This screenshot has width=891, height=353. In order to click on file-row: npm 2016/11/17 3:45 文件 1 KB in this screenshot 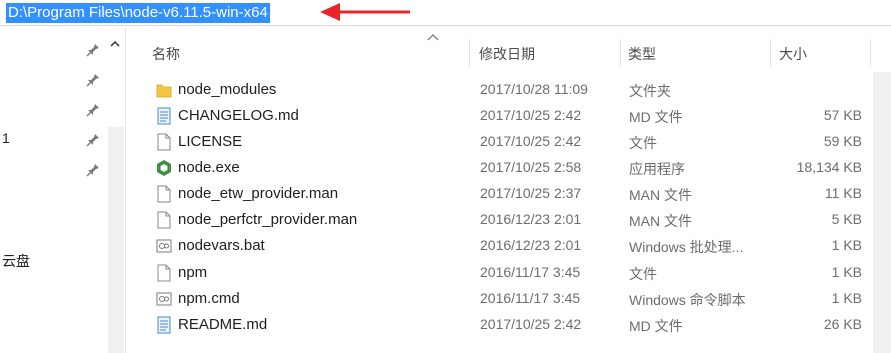, I will do `click(499, 273)`.